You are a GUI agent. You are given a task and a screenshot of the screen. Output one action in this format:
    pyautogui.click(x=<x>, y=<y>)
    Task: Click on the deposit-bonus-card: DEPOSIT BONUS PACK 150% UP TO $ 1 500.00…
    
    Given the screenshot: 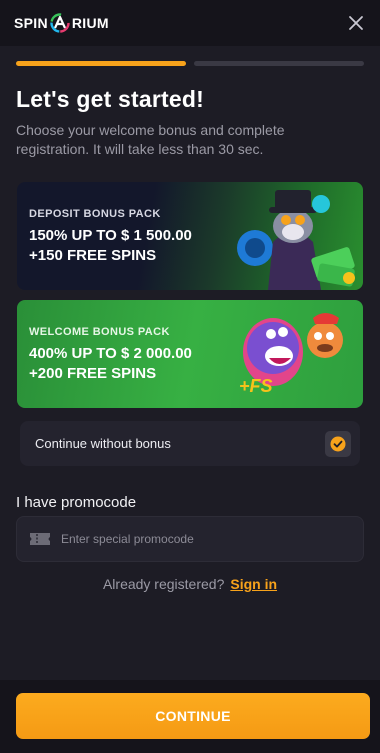 What is the action you would take?
    pyautogui.click(x=190, y=236)
    